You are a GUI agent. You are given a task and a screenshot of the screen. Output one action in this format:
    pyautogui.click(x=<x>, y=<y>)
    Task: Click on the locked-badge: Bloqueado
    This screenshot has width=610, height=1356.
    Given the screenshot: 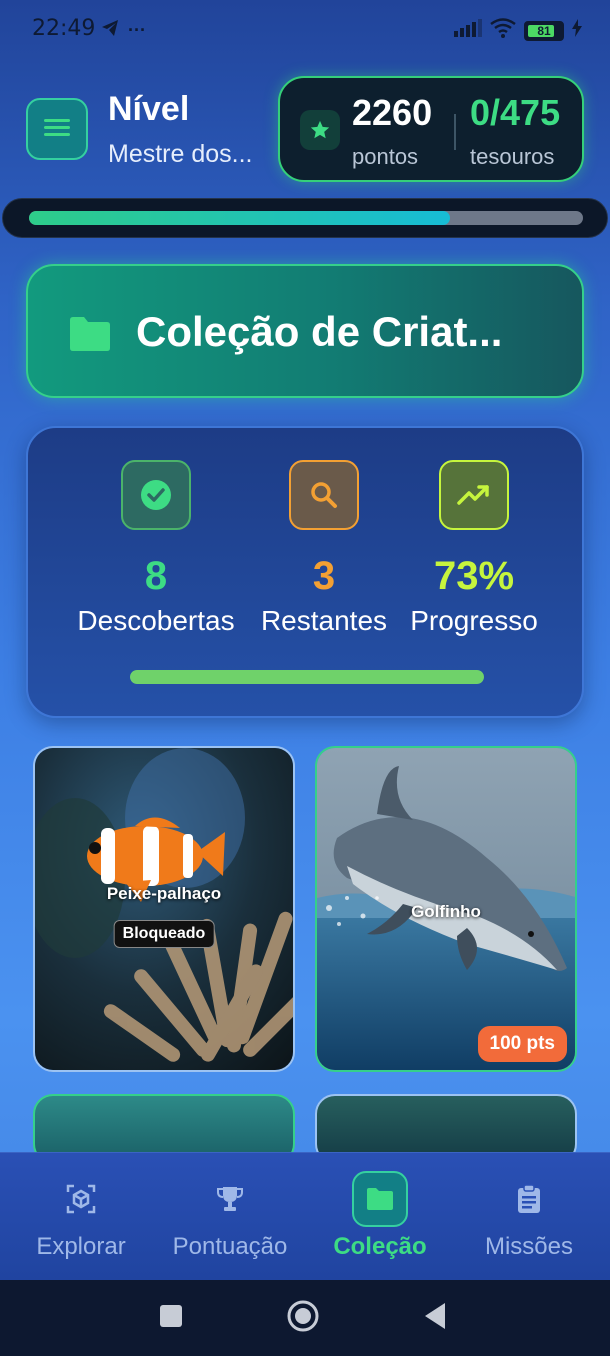 What is the action you would take?
    pyautogui.click(x=164, y=934)
    